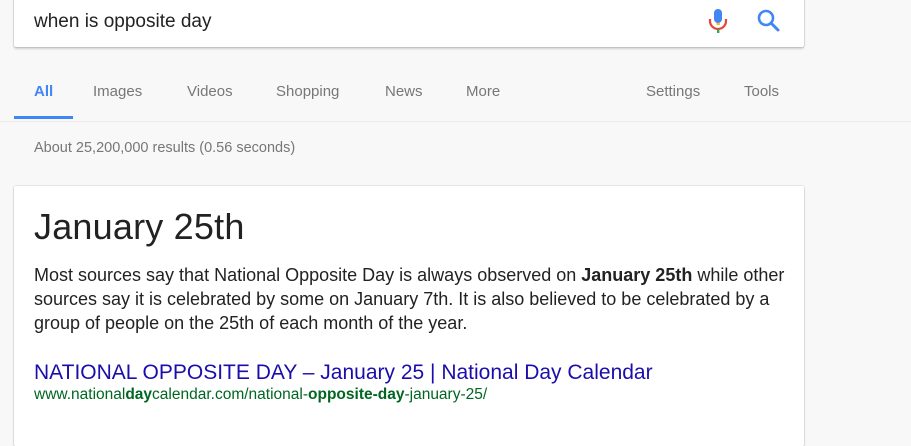  What do you see at coordinates (446, 394) in the screenshot?
I see `url-part: -january-25/` at bounding box center [446, 394].